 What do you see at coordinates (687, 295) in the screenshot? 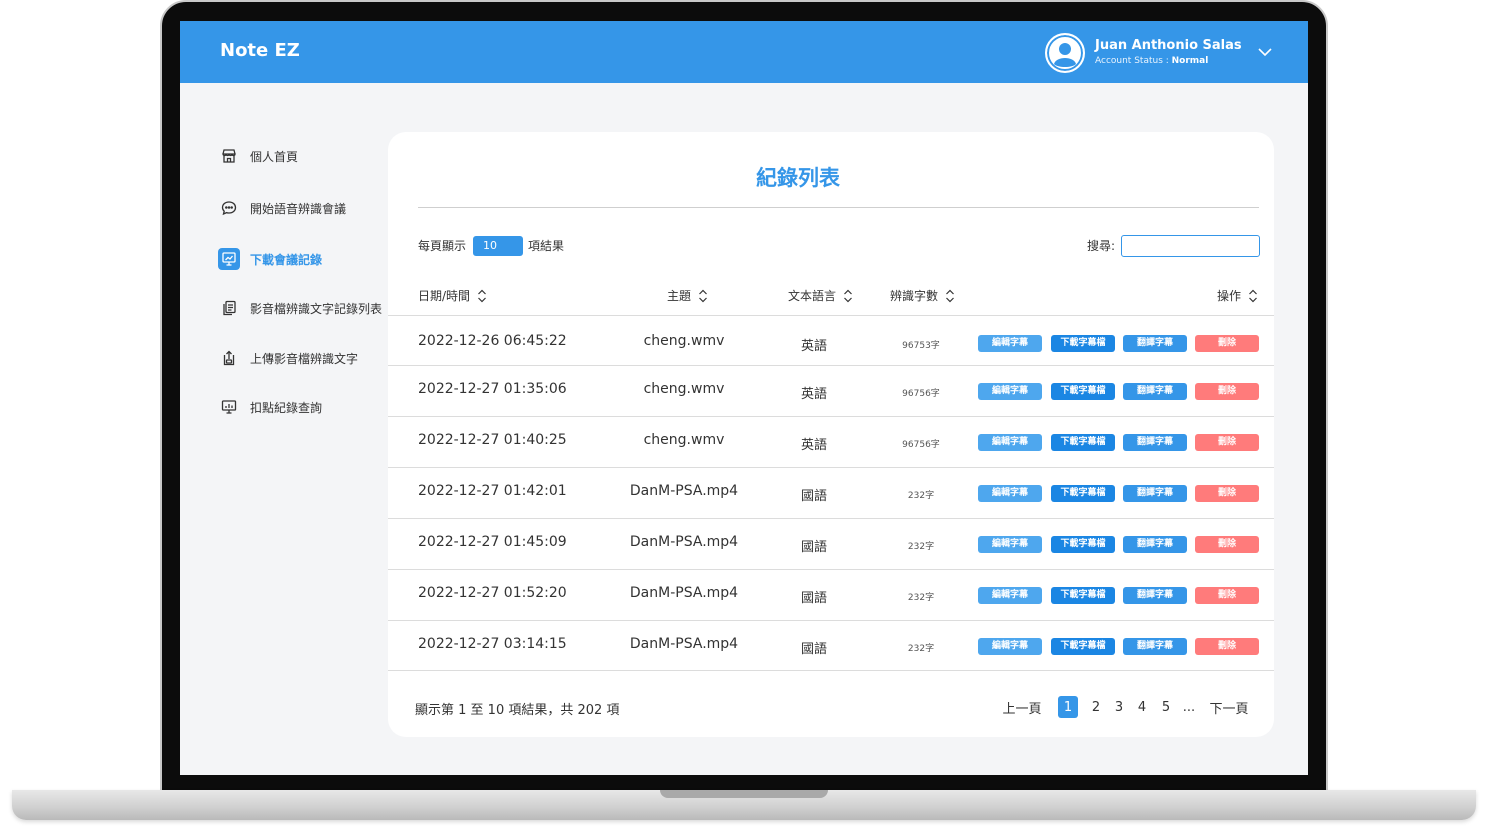
I see `column-header-topic: 主題` at bounding box center [687, 295].